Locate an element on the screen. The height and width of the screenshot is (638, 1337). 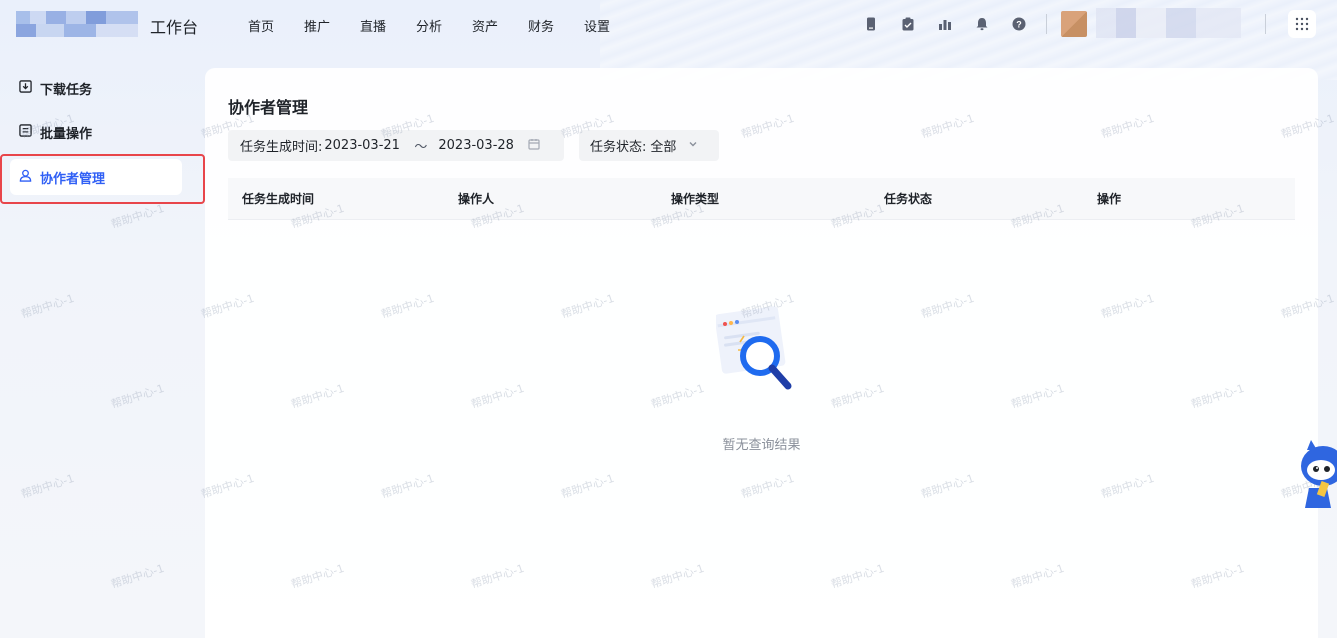
assistant-mascot-icon is located at coordinates (1317, 475).